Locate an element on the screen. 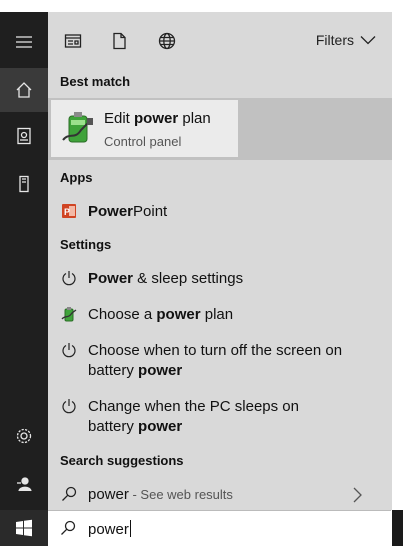  chevron-right-icon is located at coordinates (357, 495).